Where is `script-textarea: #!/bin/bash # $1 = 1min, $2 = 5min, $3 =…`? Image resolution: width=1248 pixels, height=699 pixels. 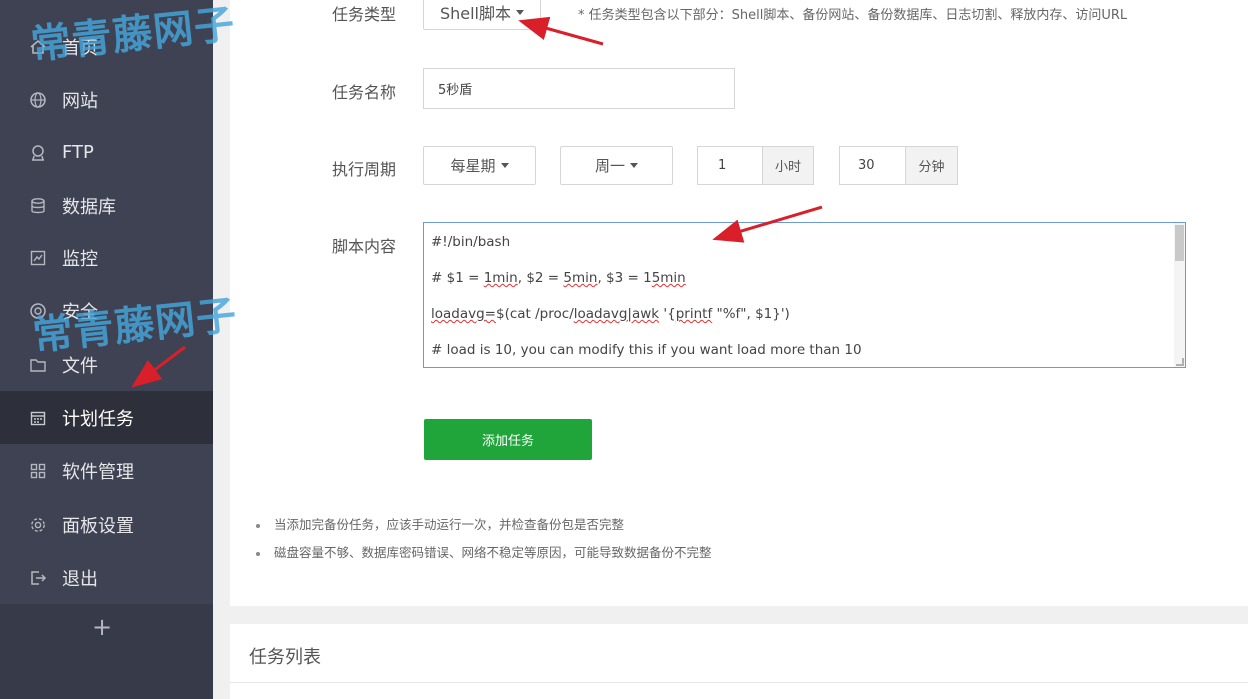 script-textarea: #!/bin/bash # $1 = 1min, $2 = 5min, $3 =… is located at coordinates (804, 295).